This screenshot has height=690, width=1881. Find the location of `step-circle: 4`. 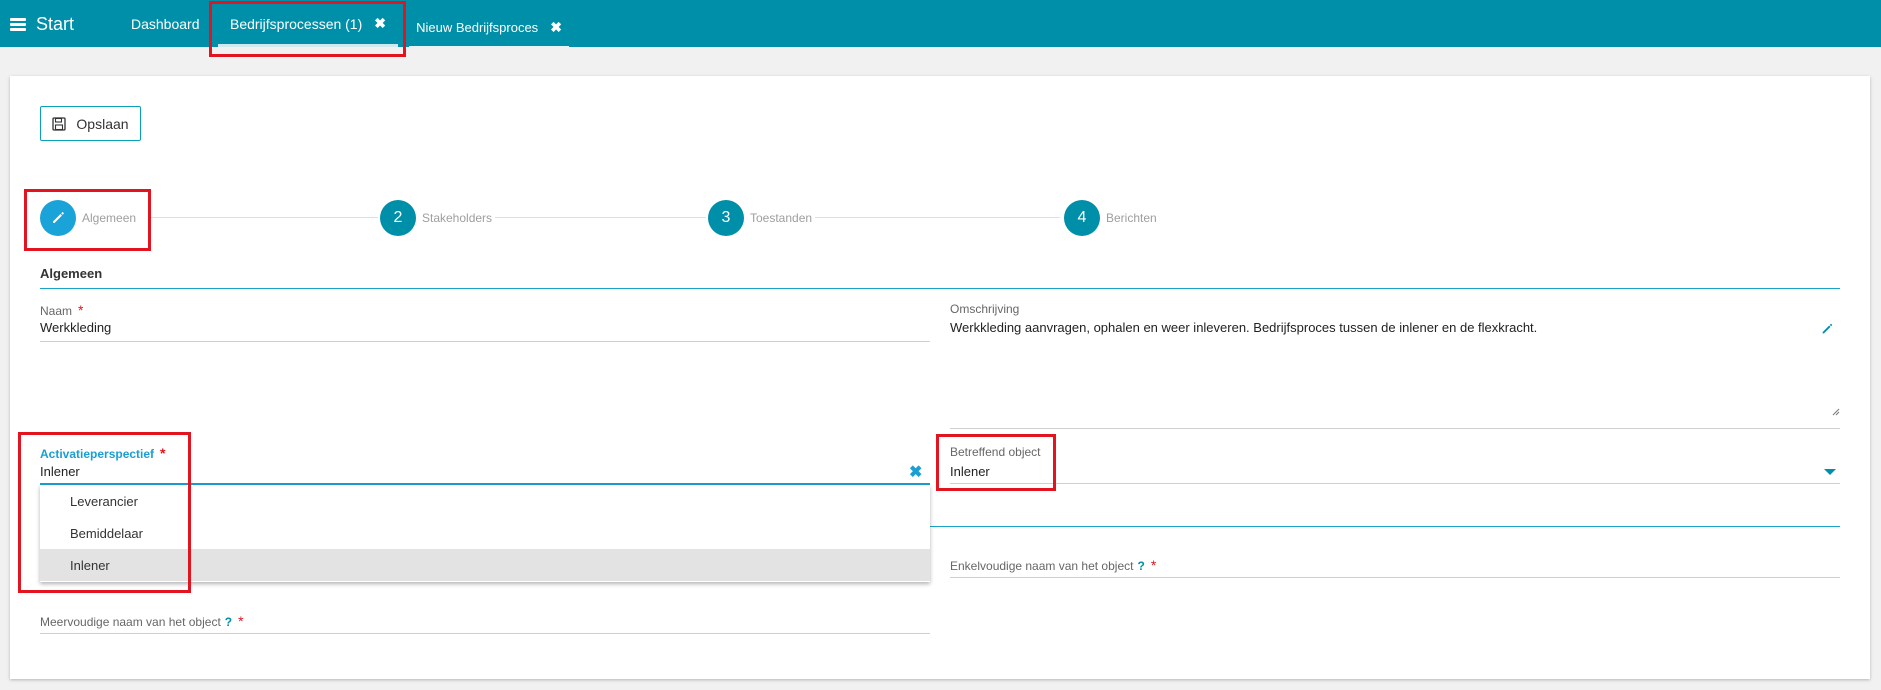

step-circle: 4 is located at coordinates (1082, 218).